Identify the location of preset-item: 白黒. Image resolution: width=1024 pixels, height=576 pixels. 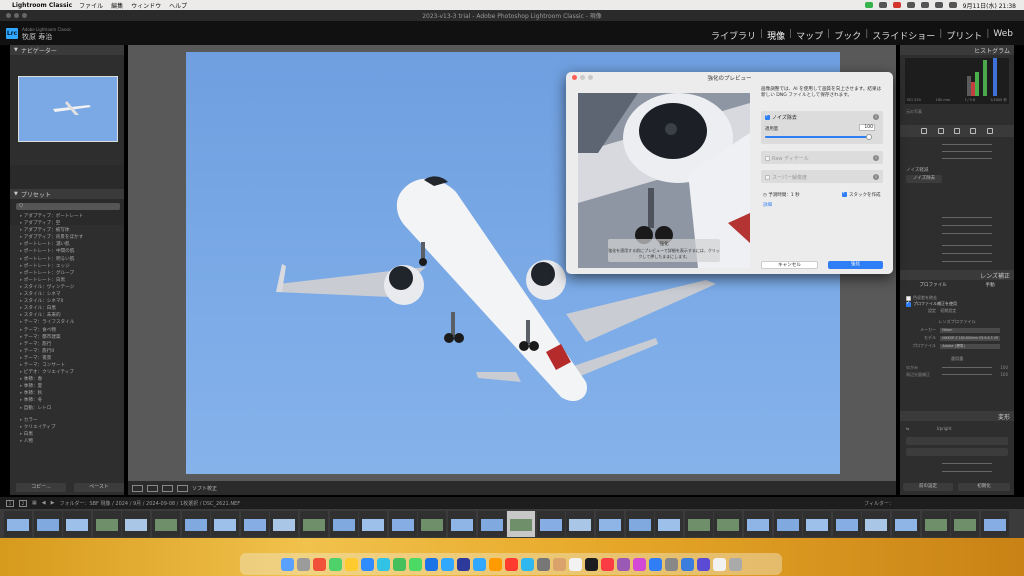
(71, 434).